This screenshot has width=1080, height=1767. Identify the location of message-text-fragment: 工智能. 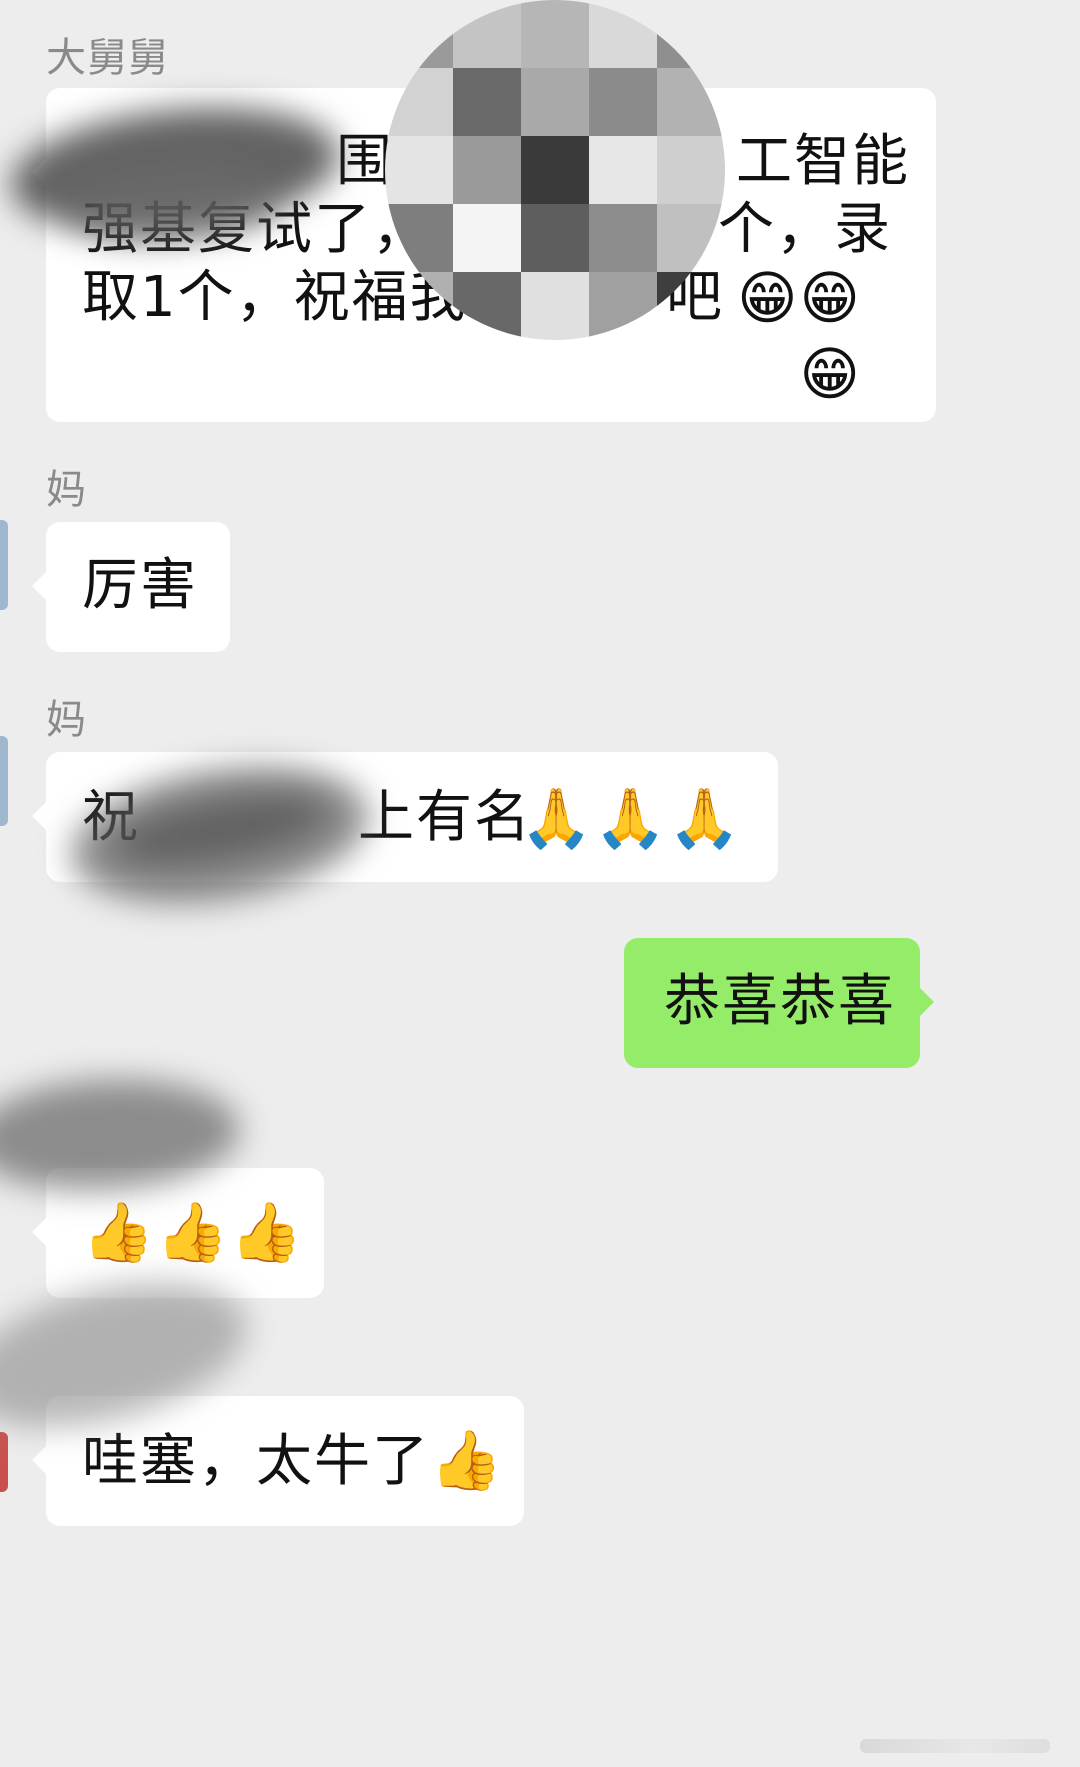
(823, 161).